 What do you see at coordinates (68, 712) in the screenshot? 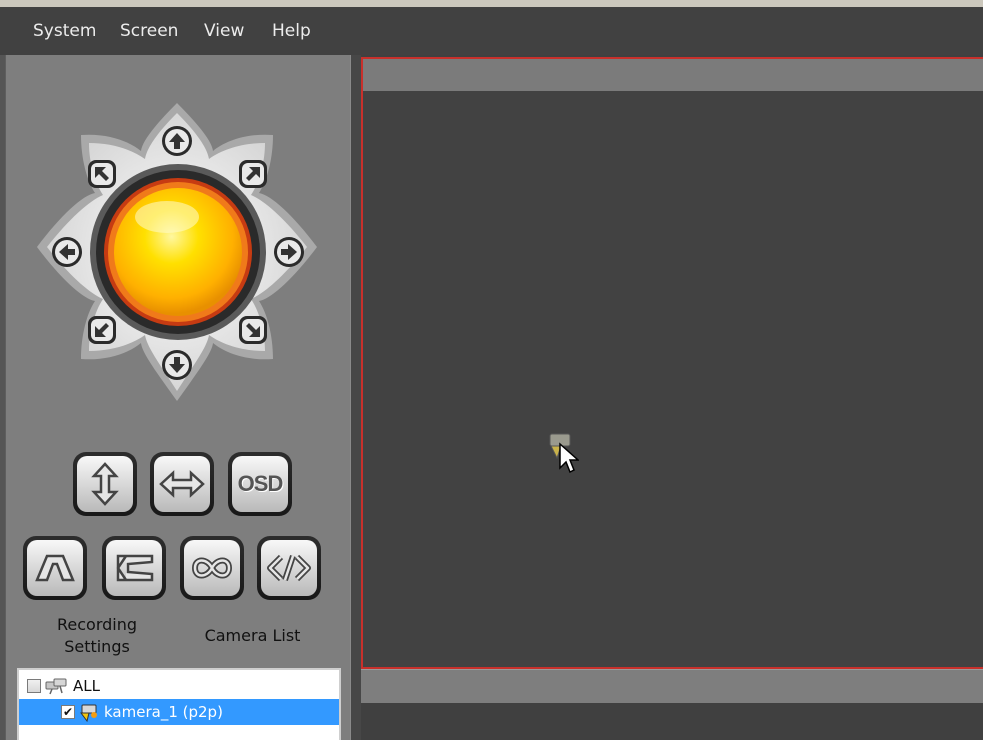
I see `camera-checkbox: ✔` at bounding box center [68, 712].